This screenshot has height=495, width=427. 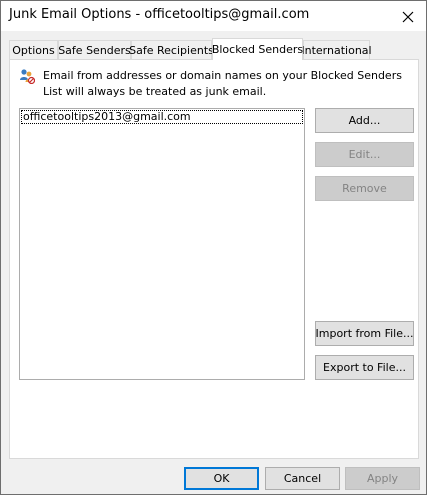 I want to click on ok-button: OK, so click(x=221, y=478).